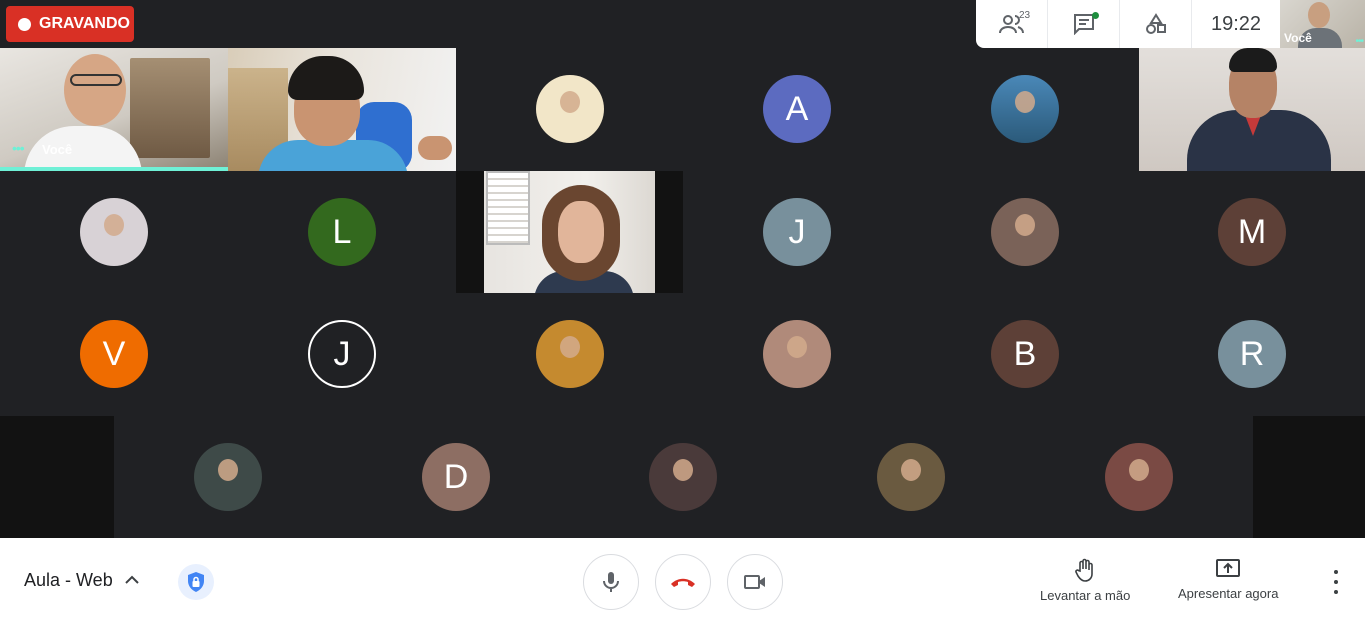  I want to click on avatar: A, so click(797, 109).